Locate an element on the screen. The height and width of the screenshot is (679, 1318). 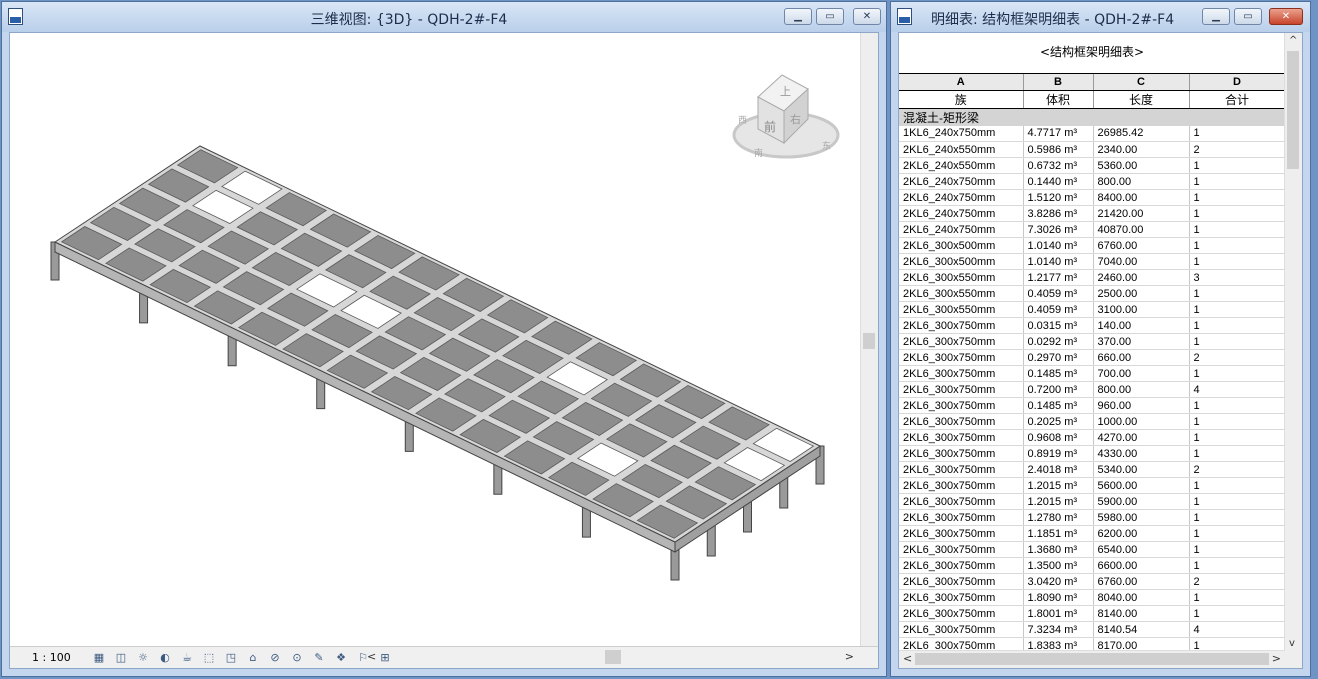
table-row: 2KL6_300x550mm 1.2177 m³ 2460.00 3 is located at coordinates (1092, 277).